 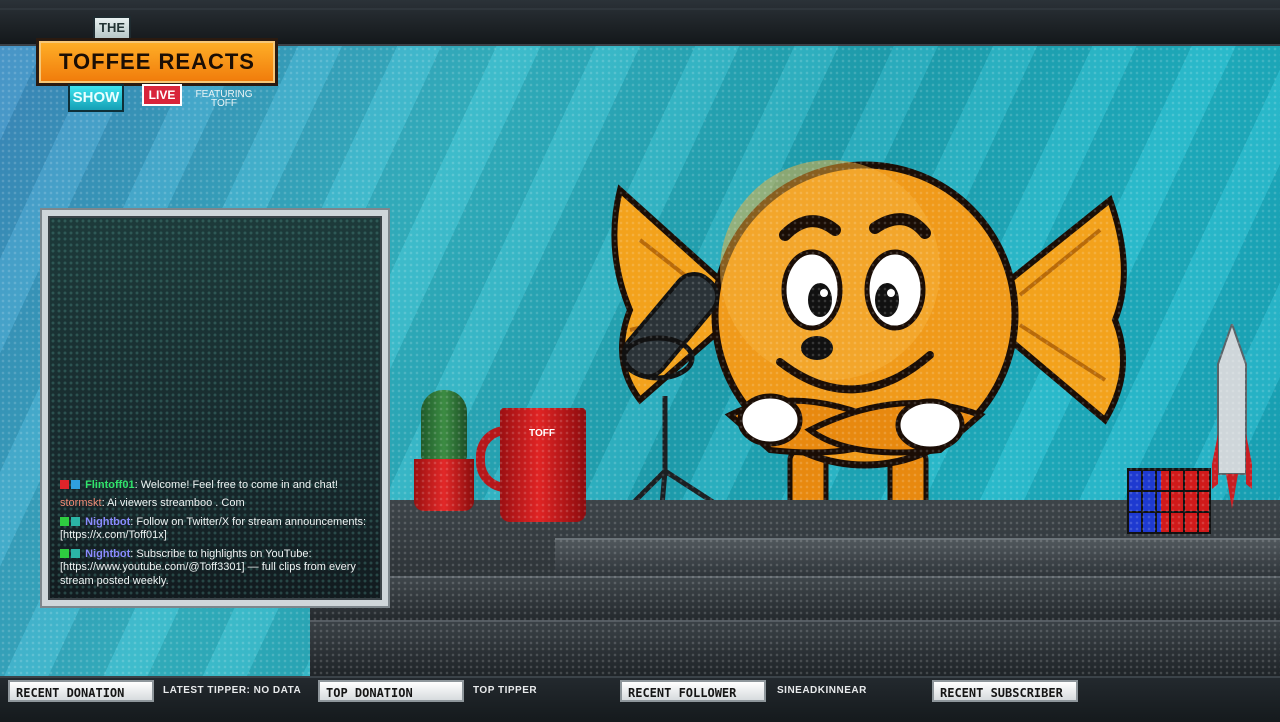 I want to click on youtube-badge-icon, so click(x=64, y=484).